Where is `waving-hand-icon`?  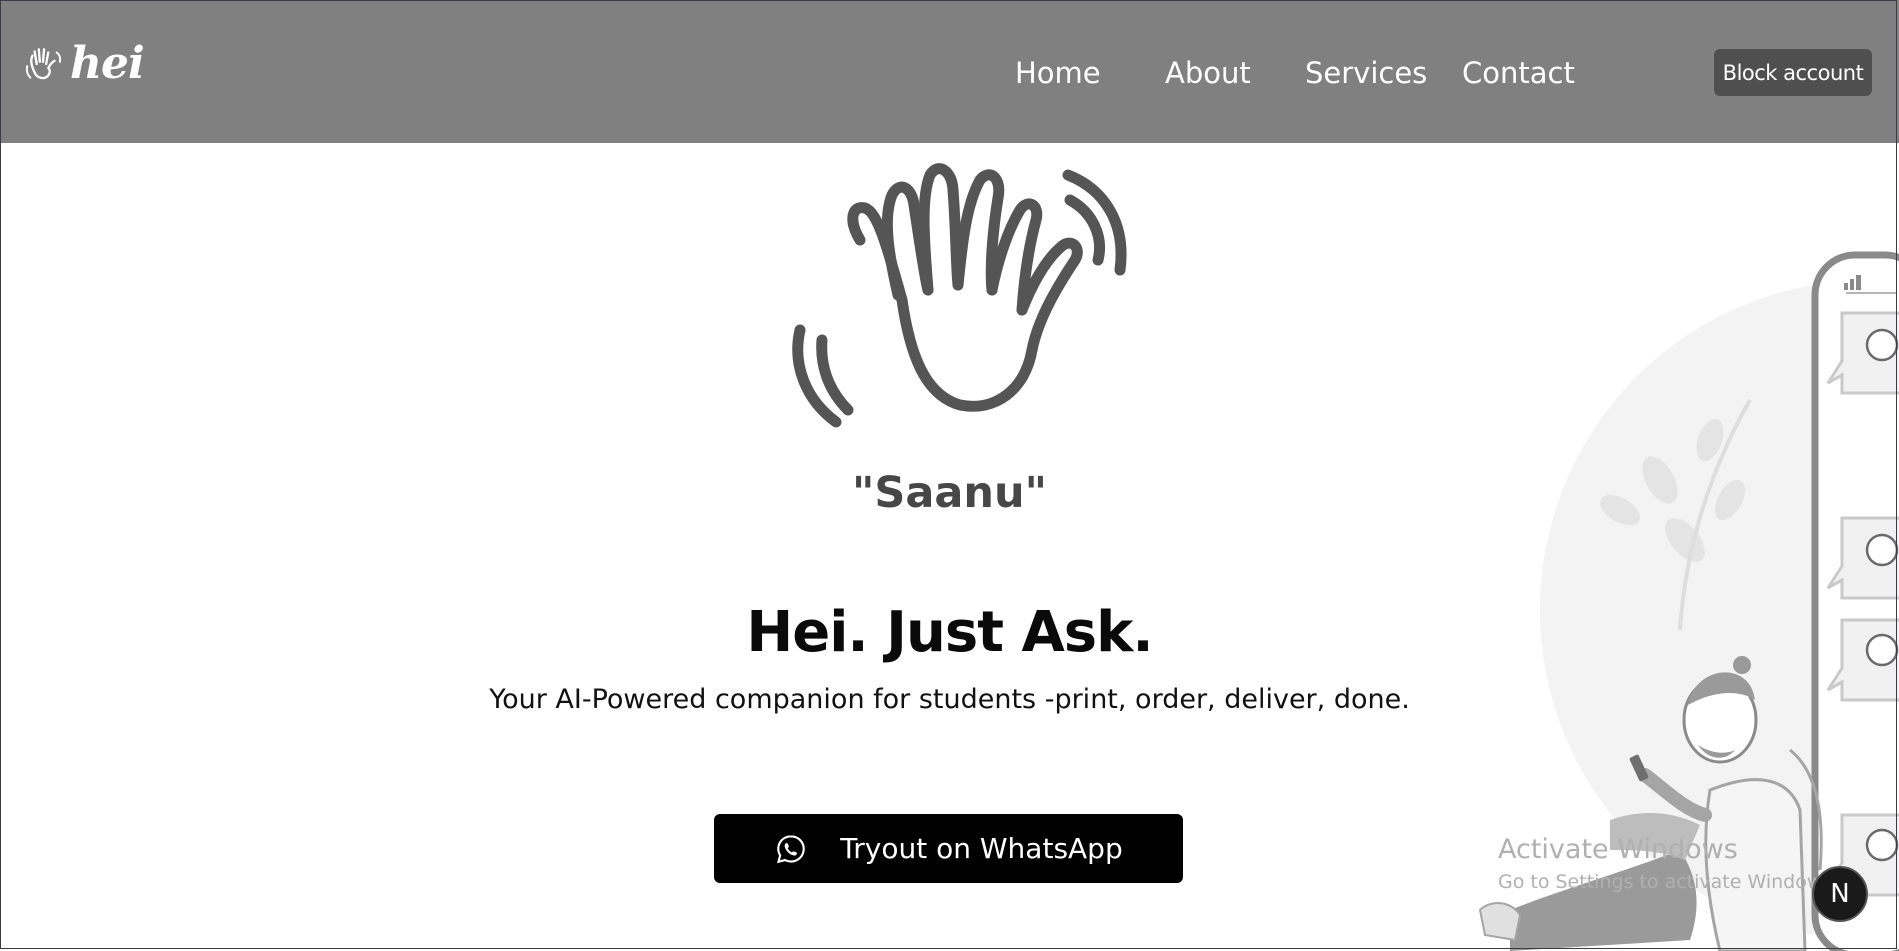
waving-hand-icon is located at coordinates (959, 295).